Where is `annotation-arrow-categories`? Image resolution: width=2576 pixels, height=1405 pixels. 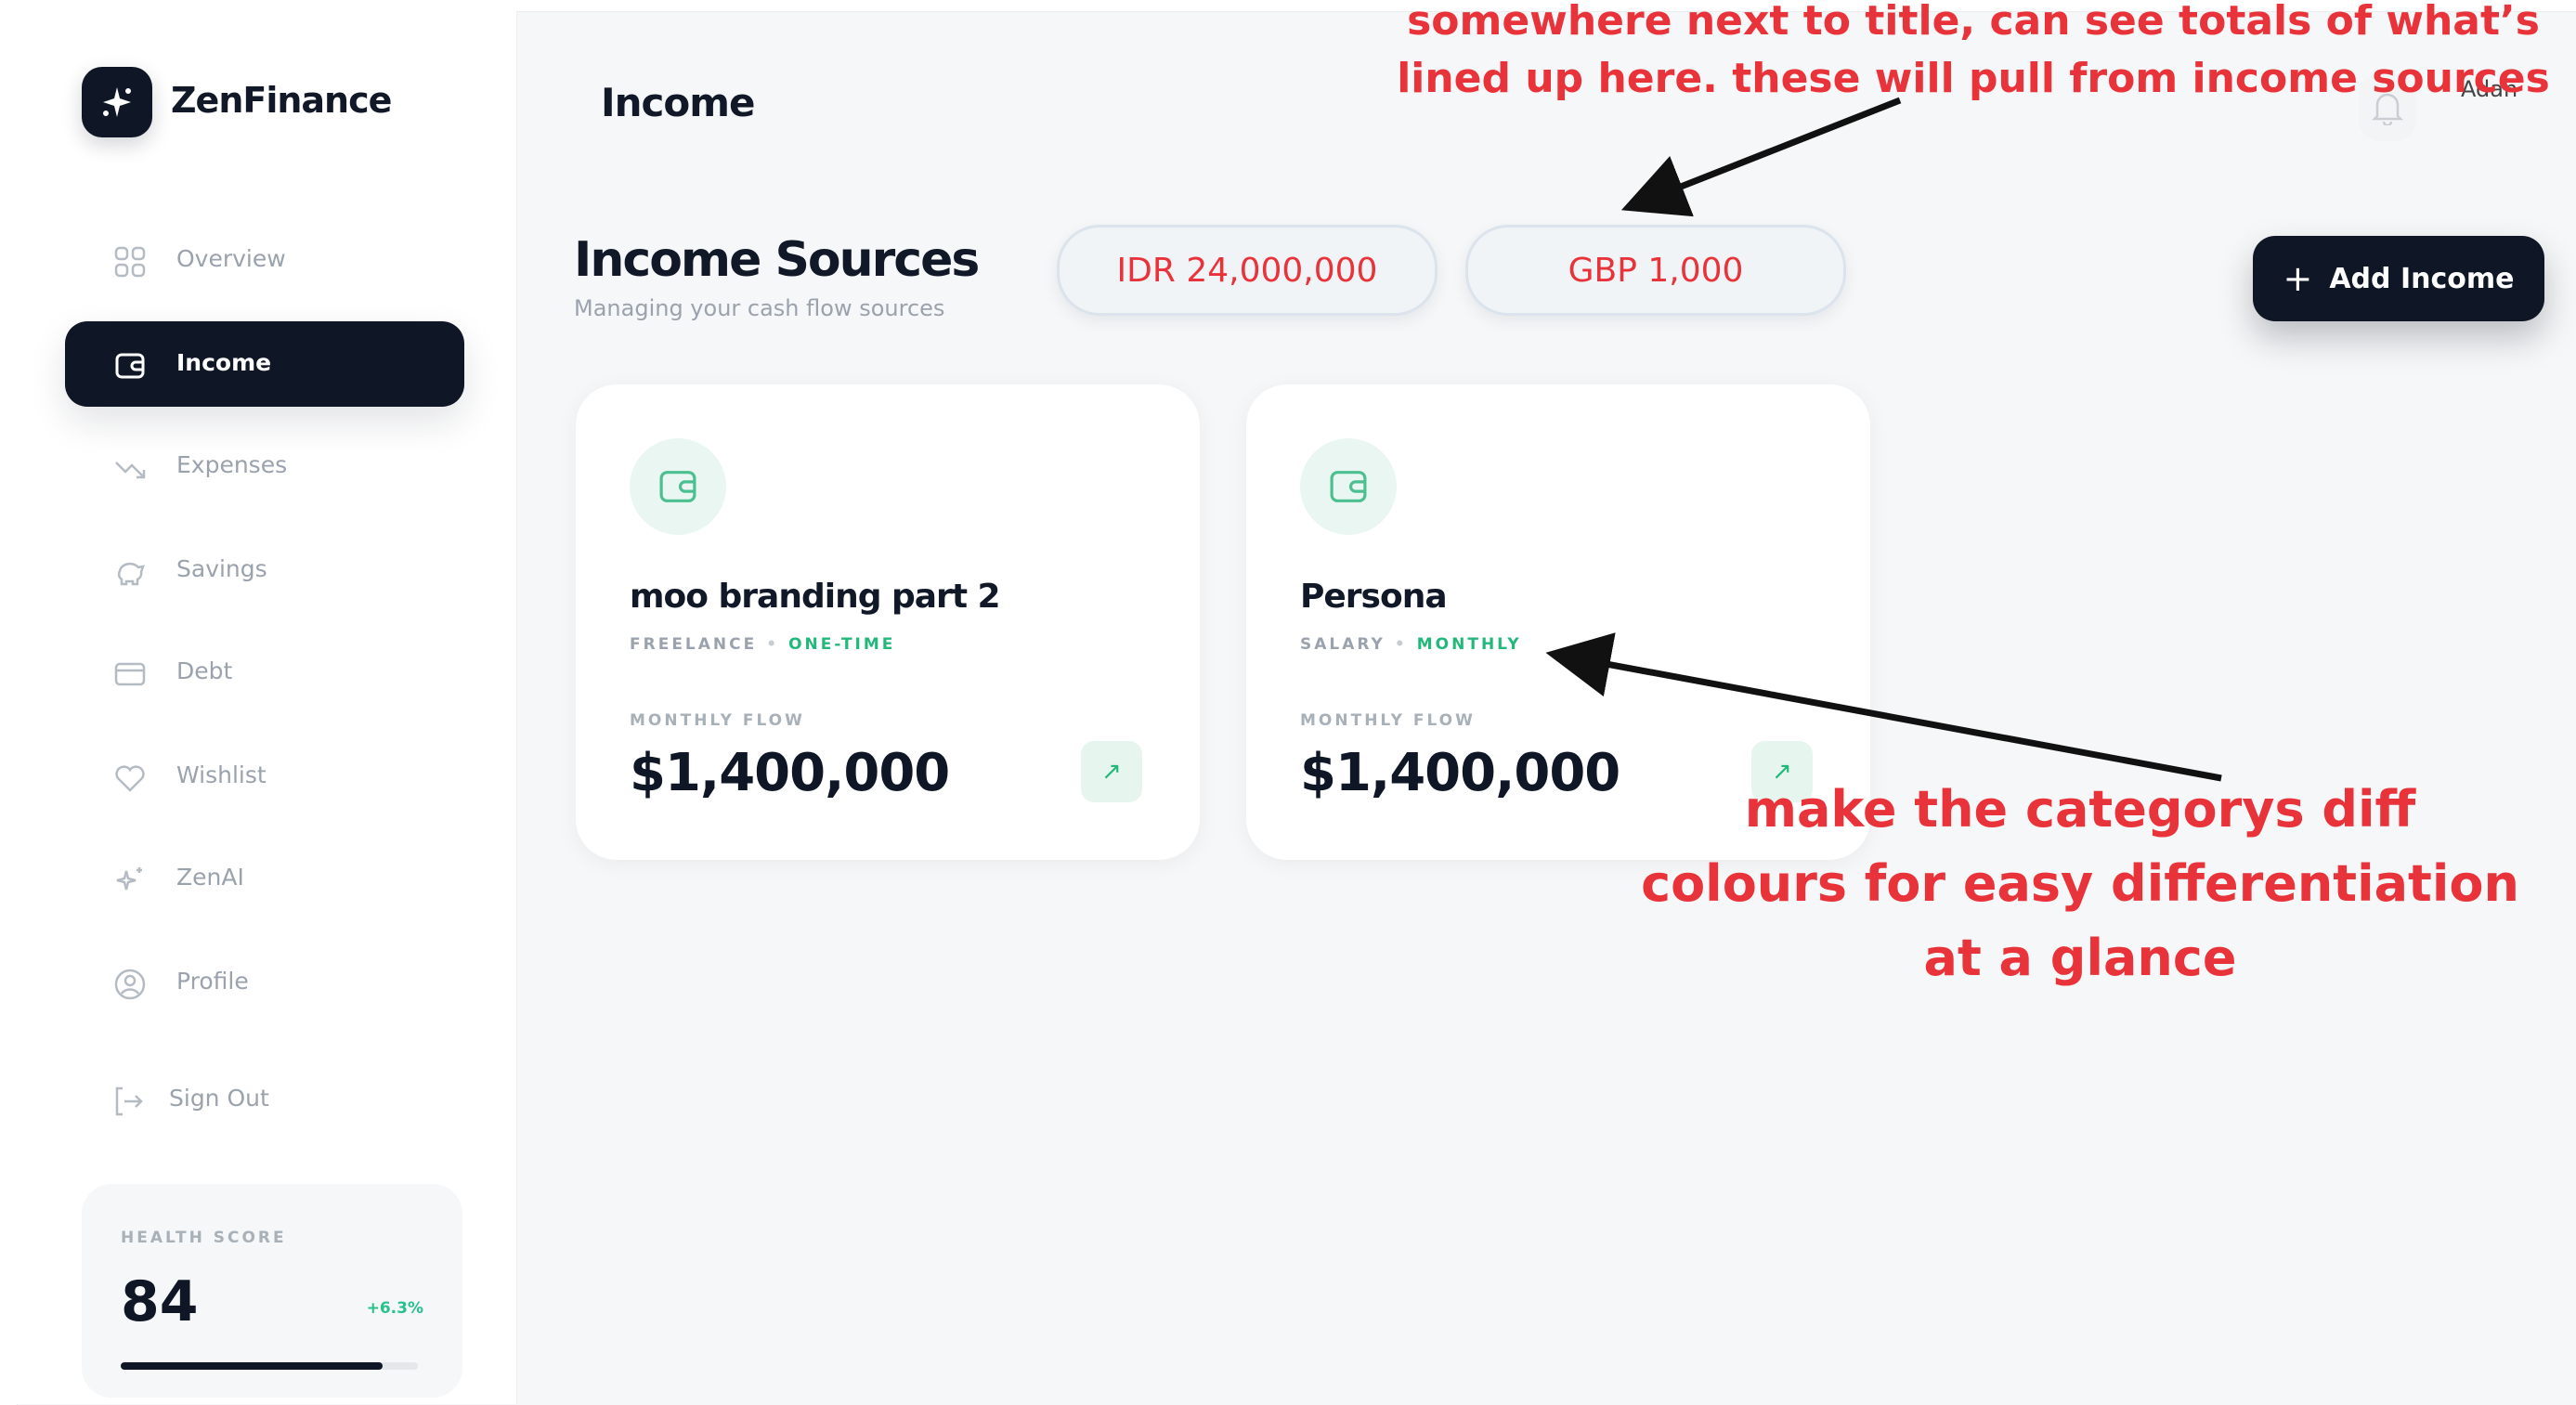
annotation-arrow-categories is located at coordinates (1883, 707).